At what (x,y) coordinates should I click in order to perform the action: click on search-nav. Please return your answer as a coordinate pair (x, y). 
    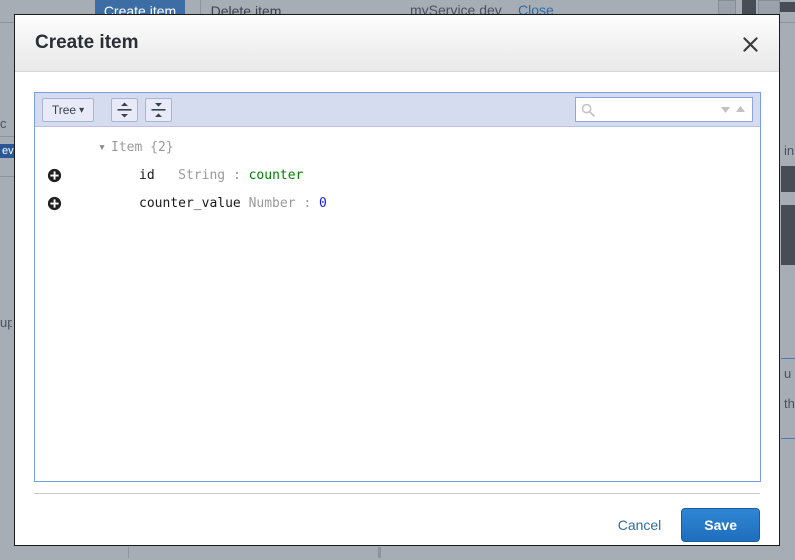
    Looking at the image, I should click on (734, 109).